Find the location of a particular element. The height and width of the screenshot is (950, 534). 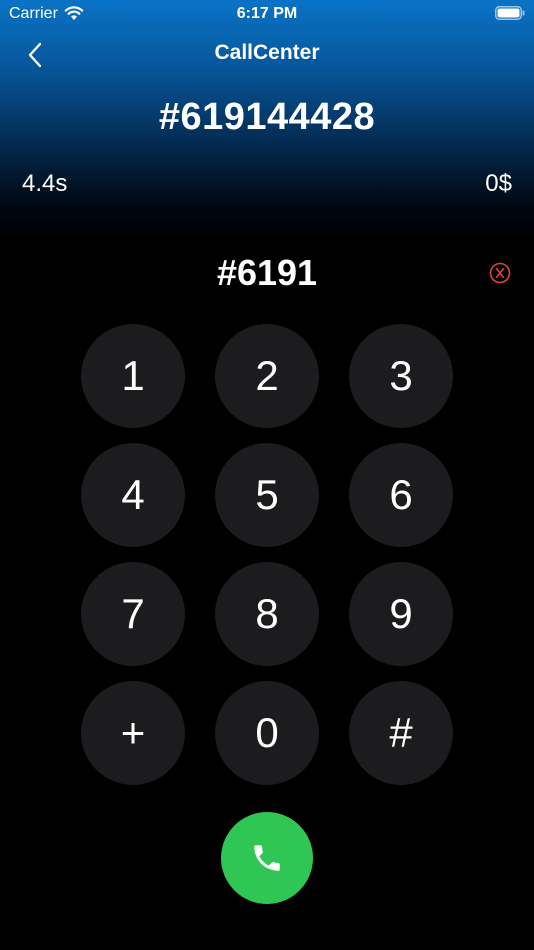

phone-icon is located at coordinates (267, 858).